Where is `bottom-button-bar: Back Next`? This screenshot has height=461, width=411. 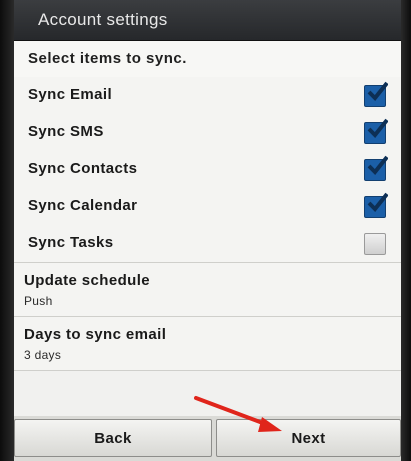 bottom-button-bar: Back Next is located at coordinates (207, 438).